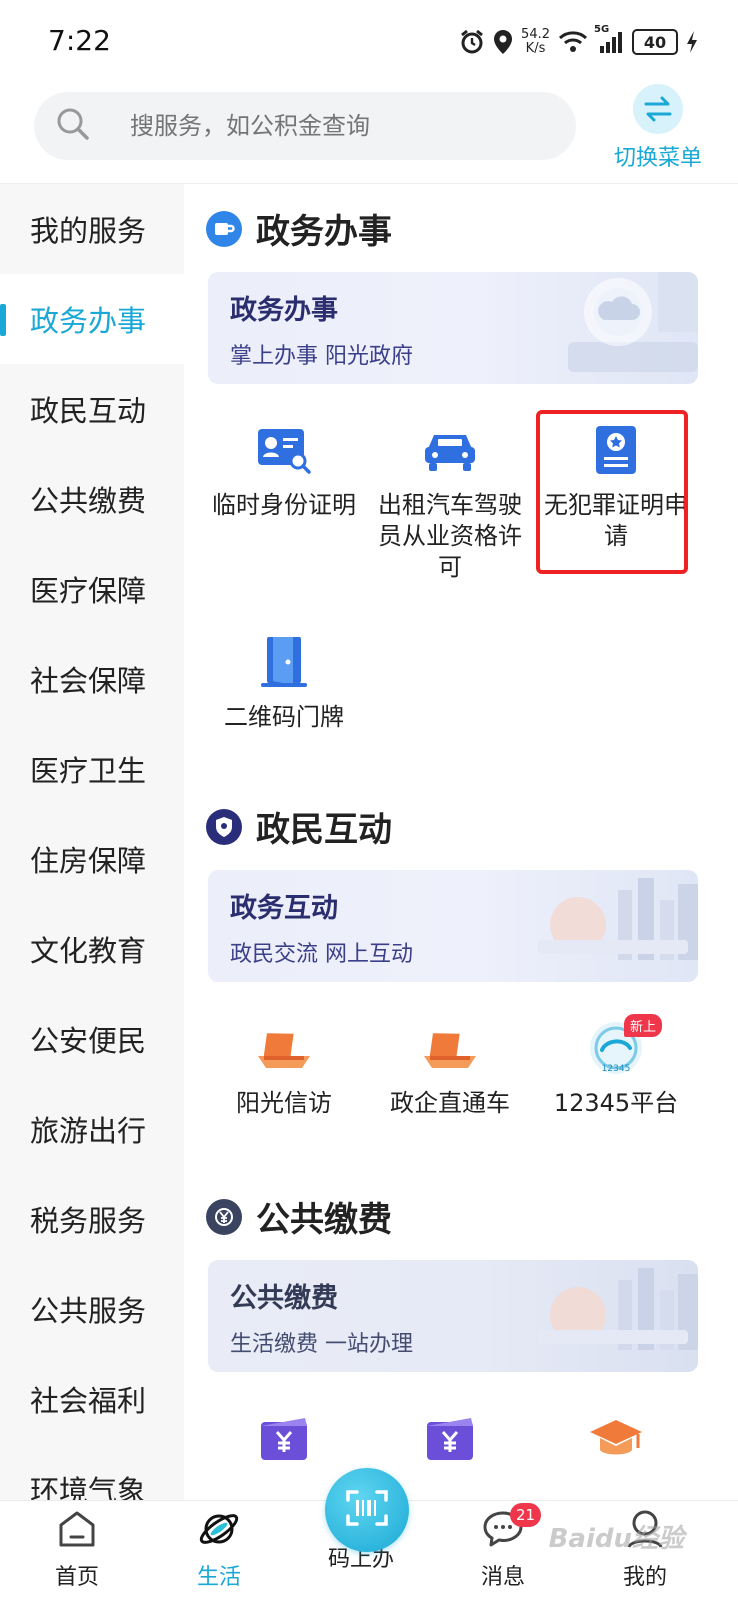 The image size is (738, 1600). Describe the element at coordinates (88, 1311) in the screenshot. I see `sidebar-item-label: 公共服务` at that location.